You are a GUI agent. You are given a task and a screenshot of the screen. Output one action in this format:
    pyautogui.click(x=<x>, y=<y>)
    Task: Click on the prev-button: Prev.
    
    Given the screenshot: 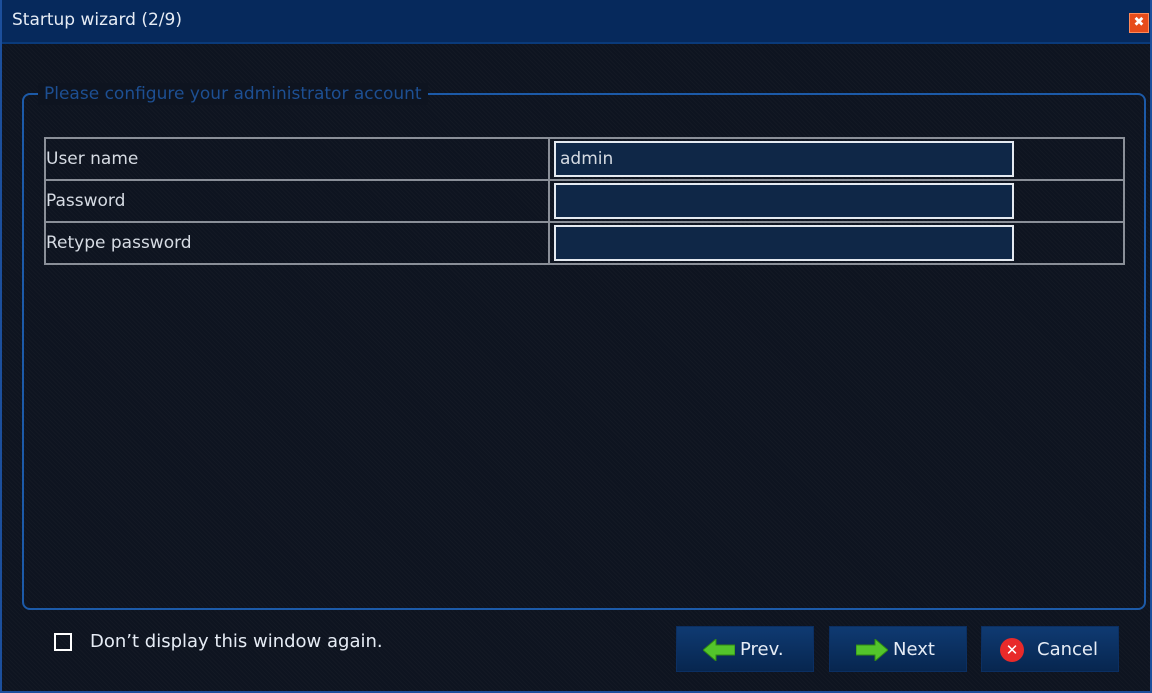 What is the action you would take?
    pyautogui.click(x=745, y=649)
    